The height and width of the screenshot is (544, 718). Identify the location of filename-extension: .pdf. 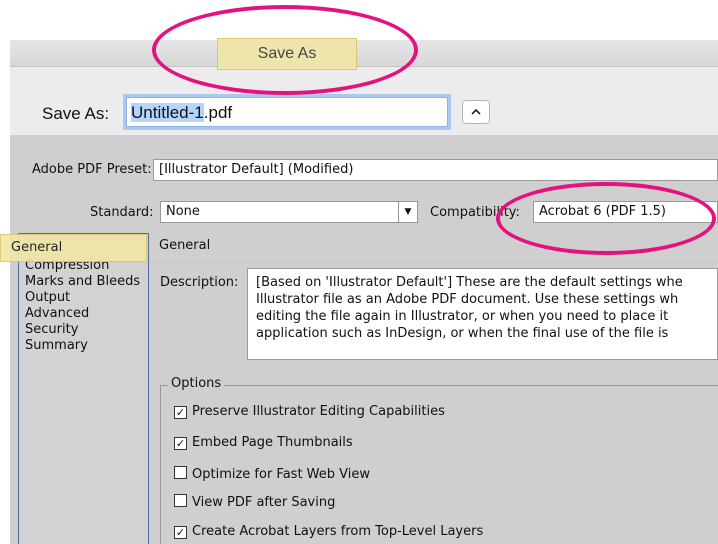
(218, 112).